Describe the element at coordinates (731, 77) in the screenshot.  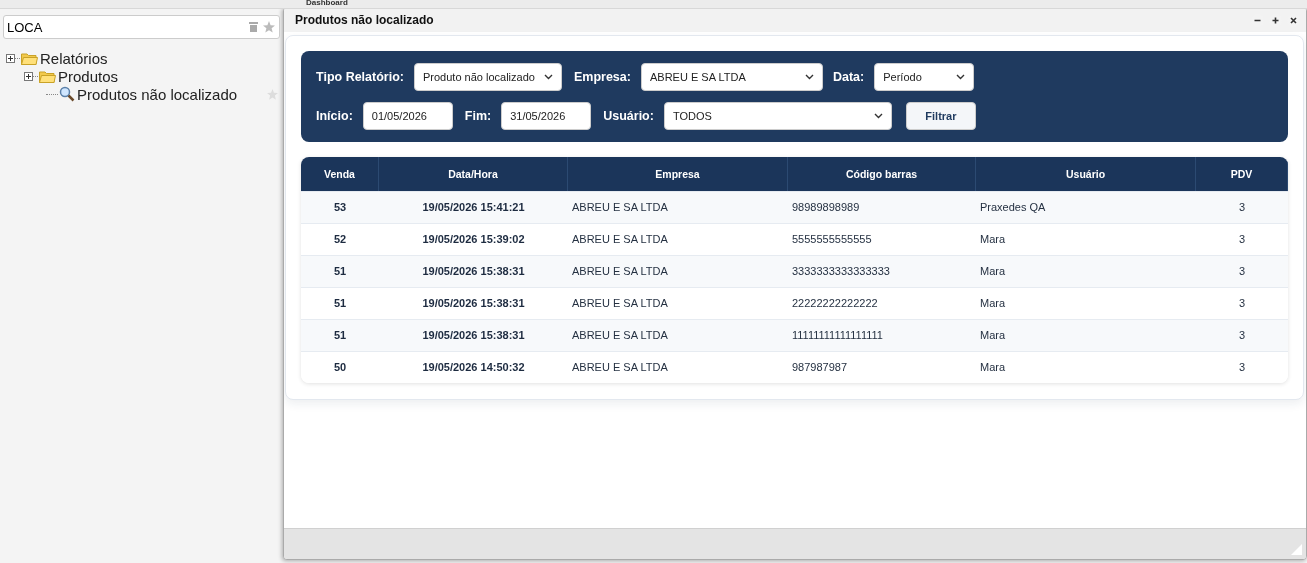
I see `company-select: ABREU E SA LTDA` at that location.